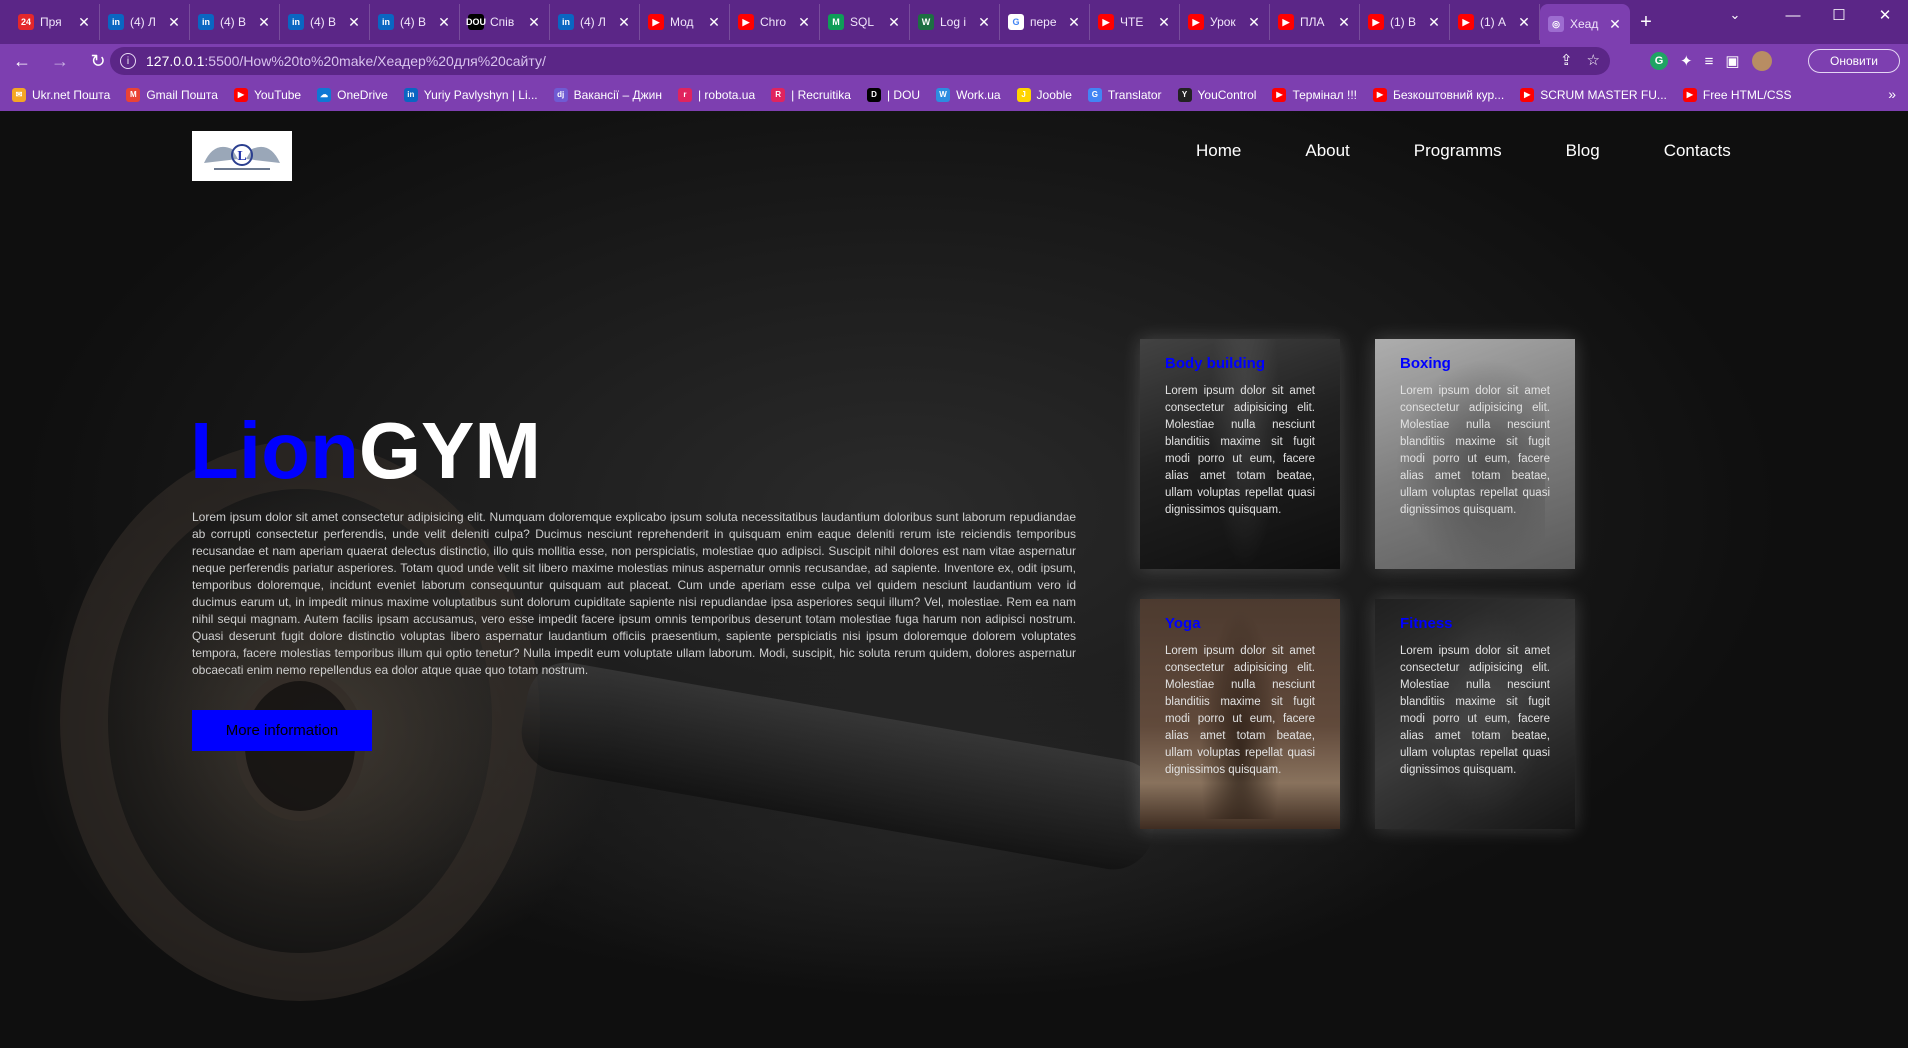  I want to click on tab: ▶ (1) А ✕, so click(1495, 22).